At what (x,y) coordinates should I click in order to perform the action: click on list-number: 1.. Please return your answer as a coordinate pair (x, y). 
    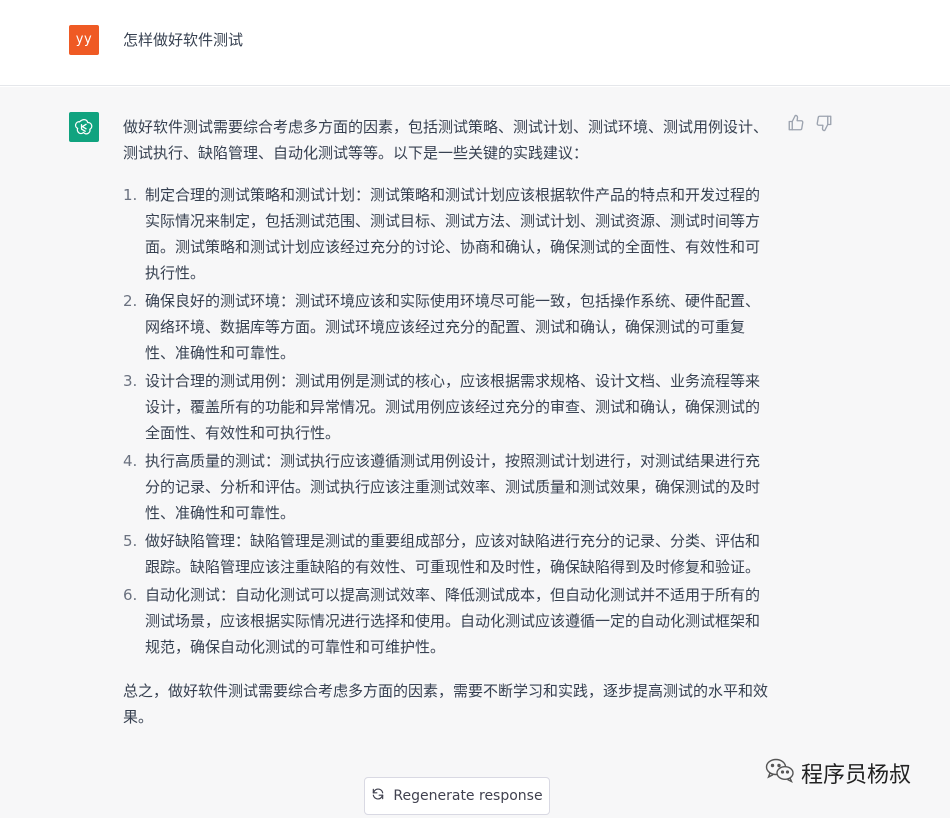
    Looking at the image, I should click on (130, 195).